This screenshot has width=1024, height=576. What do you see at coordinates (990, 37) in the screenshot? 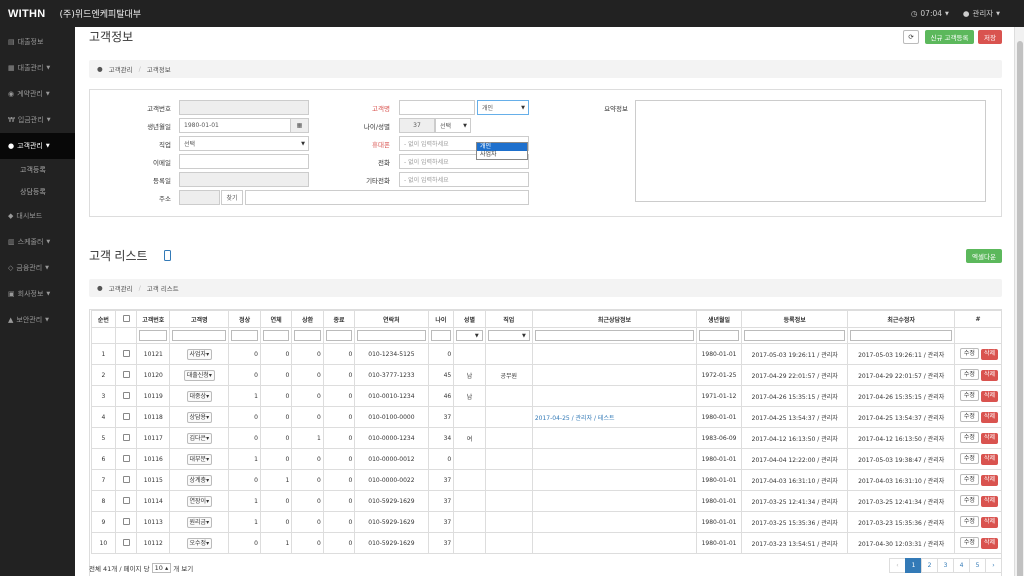
I see `save-button: 저장` at bounding box center [990, 37].